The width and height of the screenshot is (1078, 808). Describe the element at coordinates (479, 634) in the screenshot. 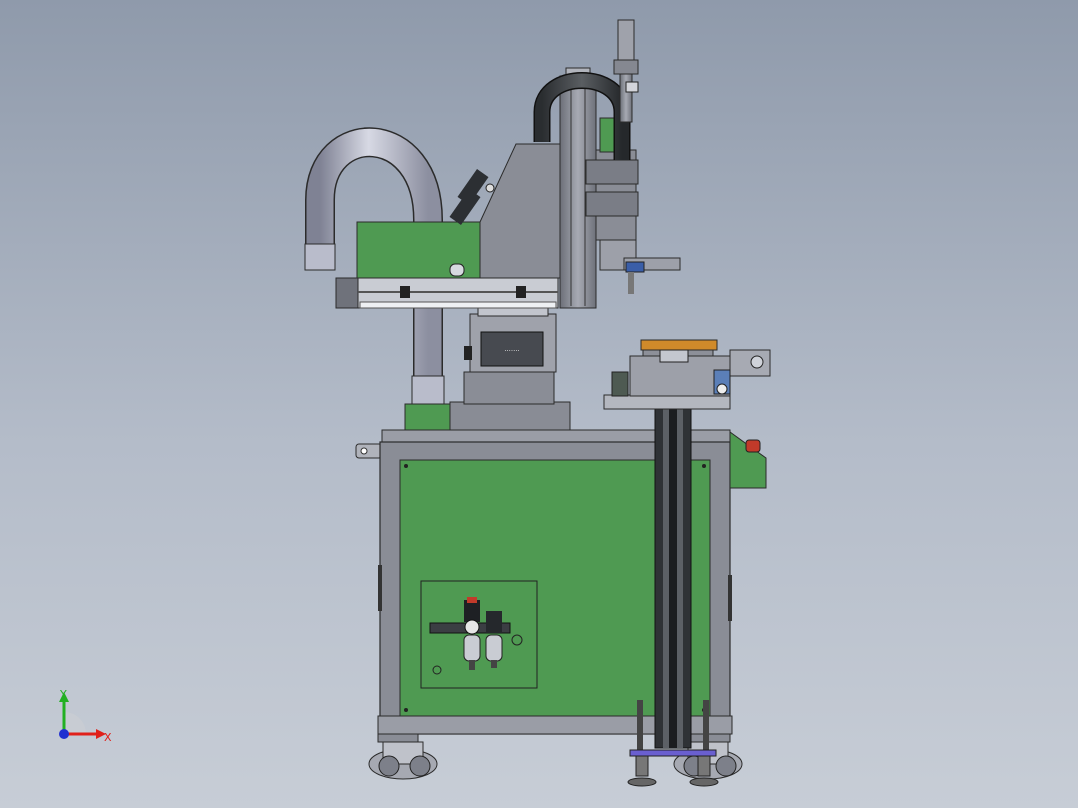

I see `air-filter-regulator` at that location.